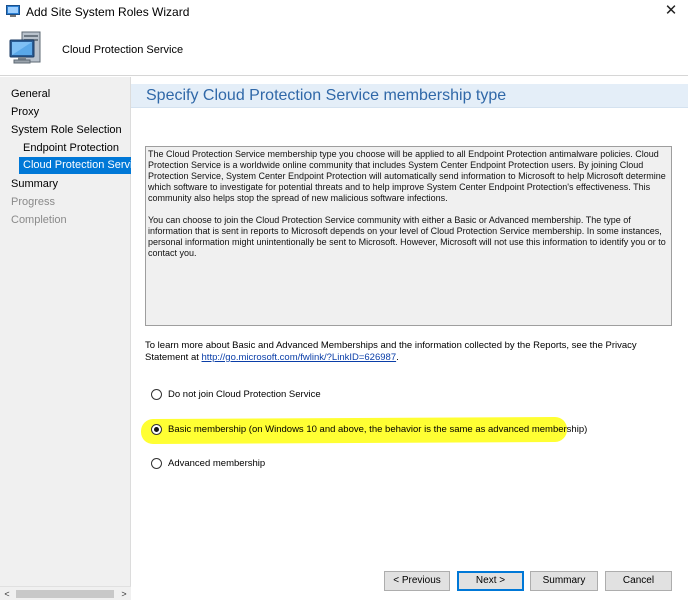 This screenshot has height=600, width=688. I want to click on scrollbar-thumb, so click(65, 594).